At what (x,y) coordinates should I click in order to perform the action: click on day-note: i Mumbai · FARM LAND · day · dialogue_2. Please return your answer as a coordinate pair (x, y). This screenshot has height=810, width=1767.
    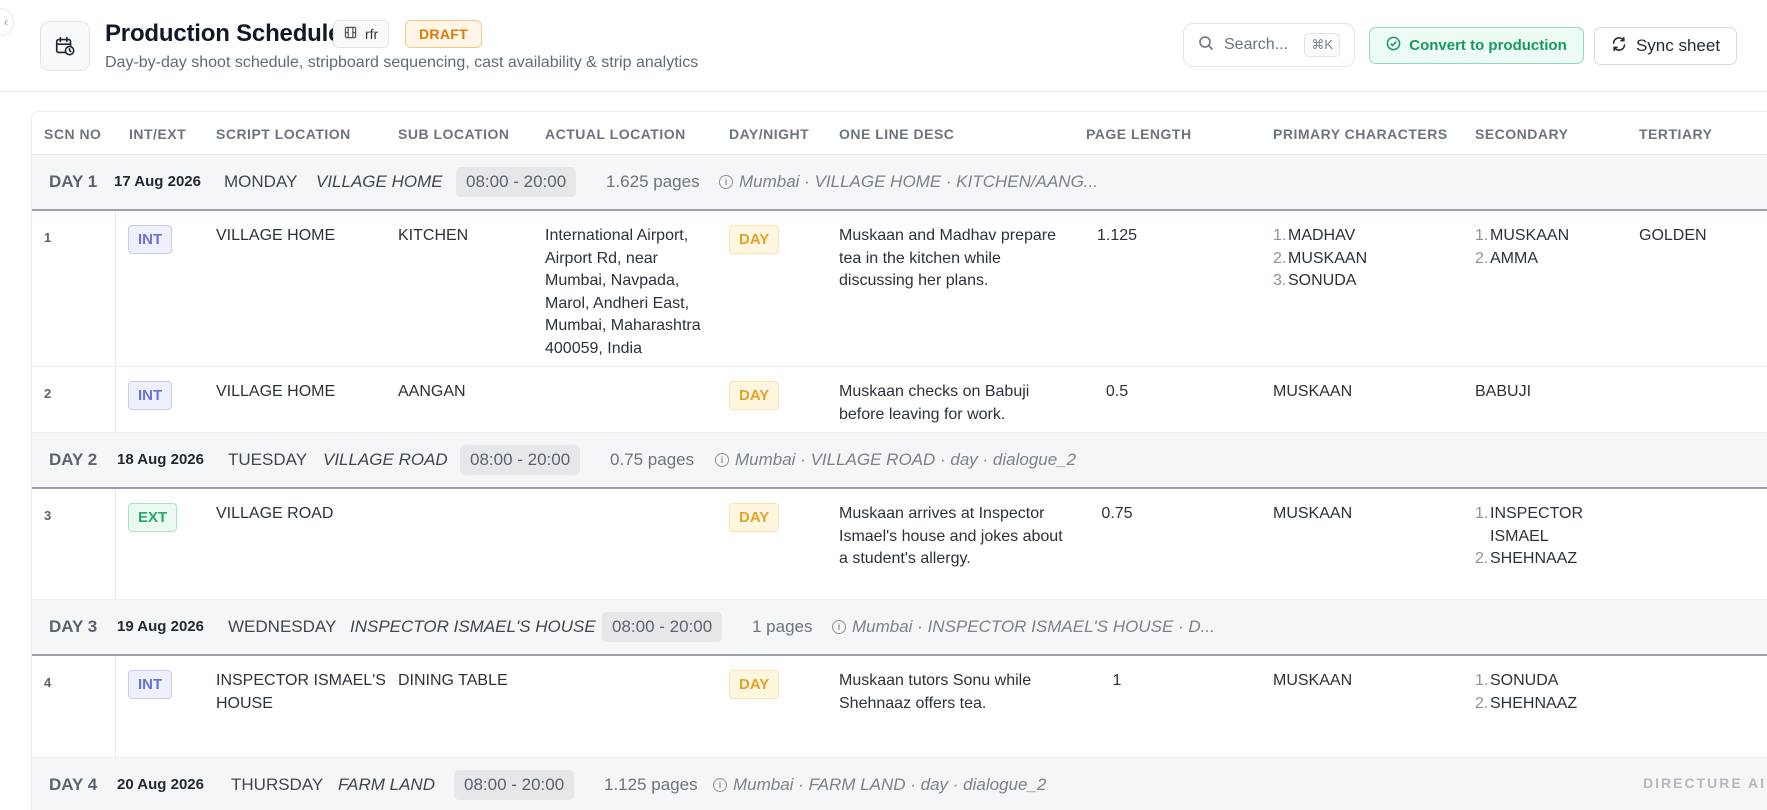
    Looking at the image, I should click on (879, 785).